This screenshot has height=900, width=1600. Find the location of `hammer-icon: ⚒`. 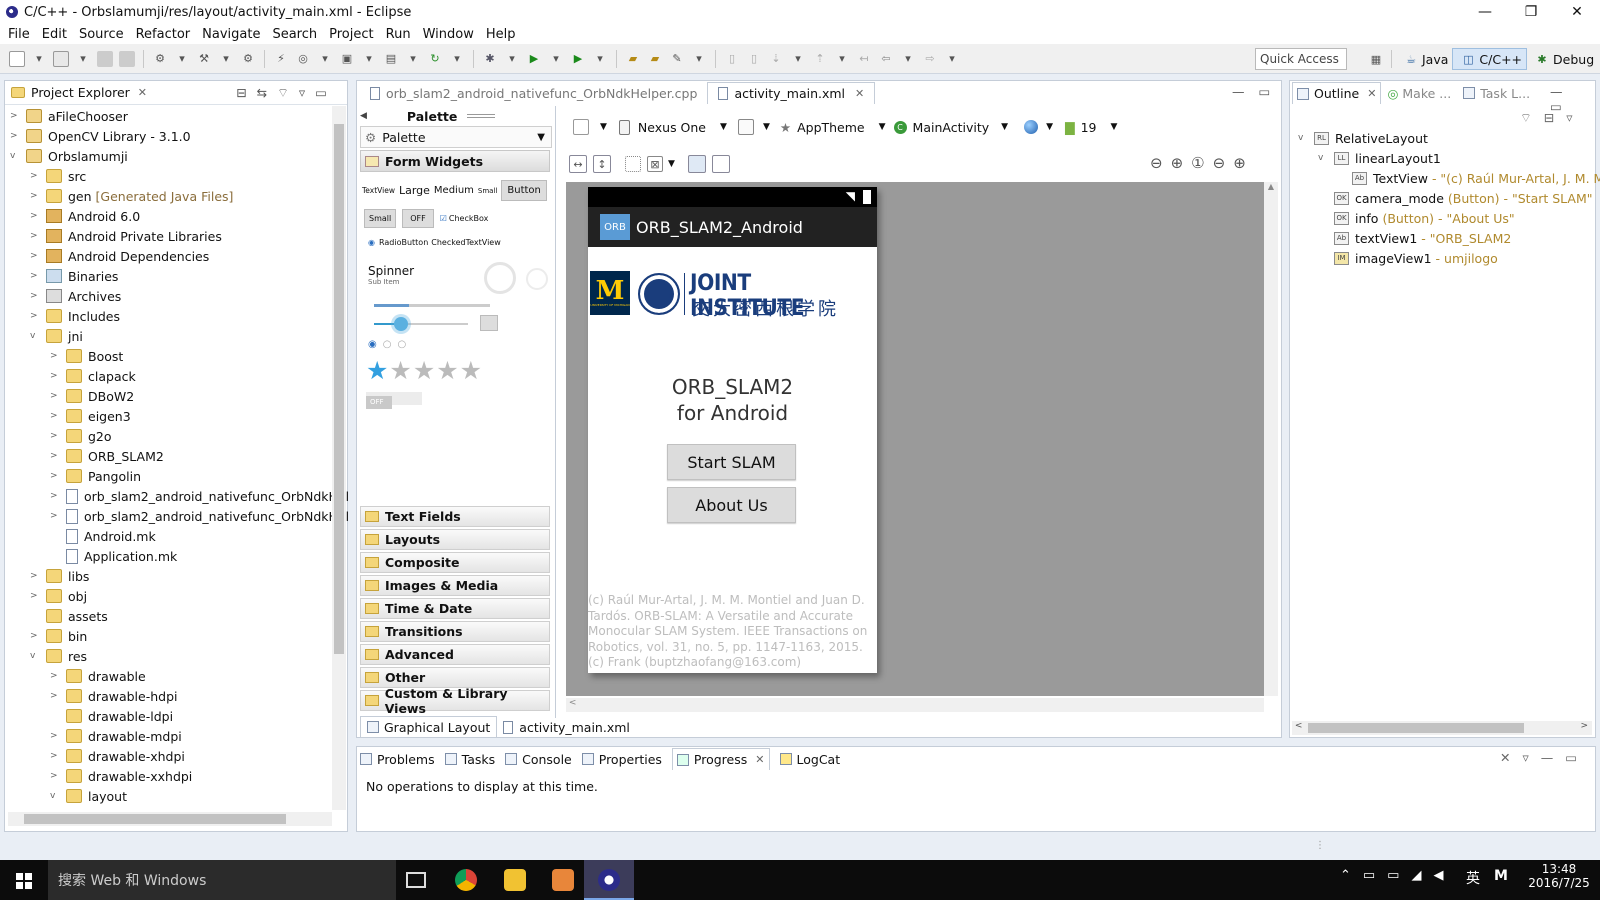

hammer-icon: ⚒ is located at coordinates (204, 59).